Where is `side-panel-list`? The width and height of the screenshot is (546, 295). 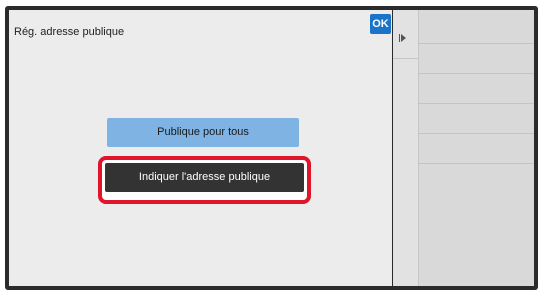 side-panel-list is located at coordinates (476, 89).